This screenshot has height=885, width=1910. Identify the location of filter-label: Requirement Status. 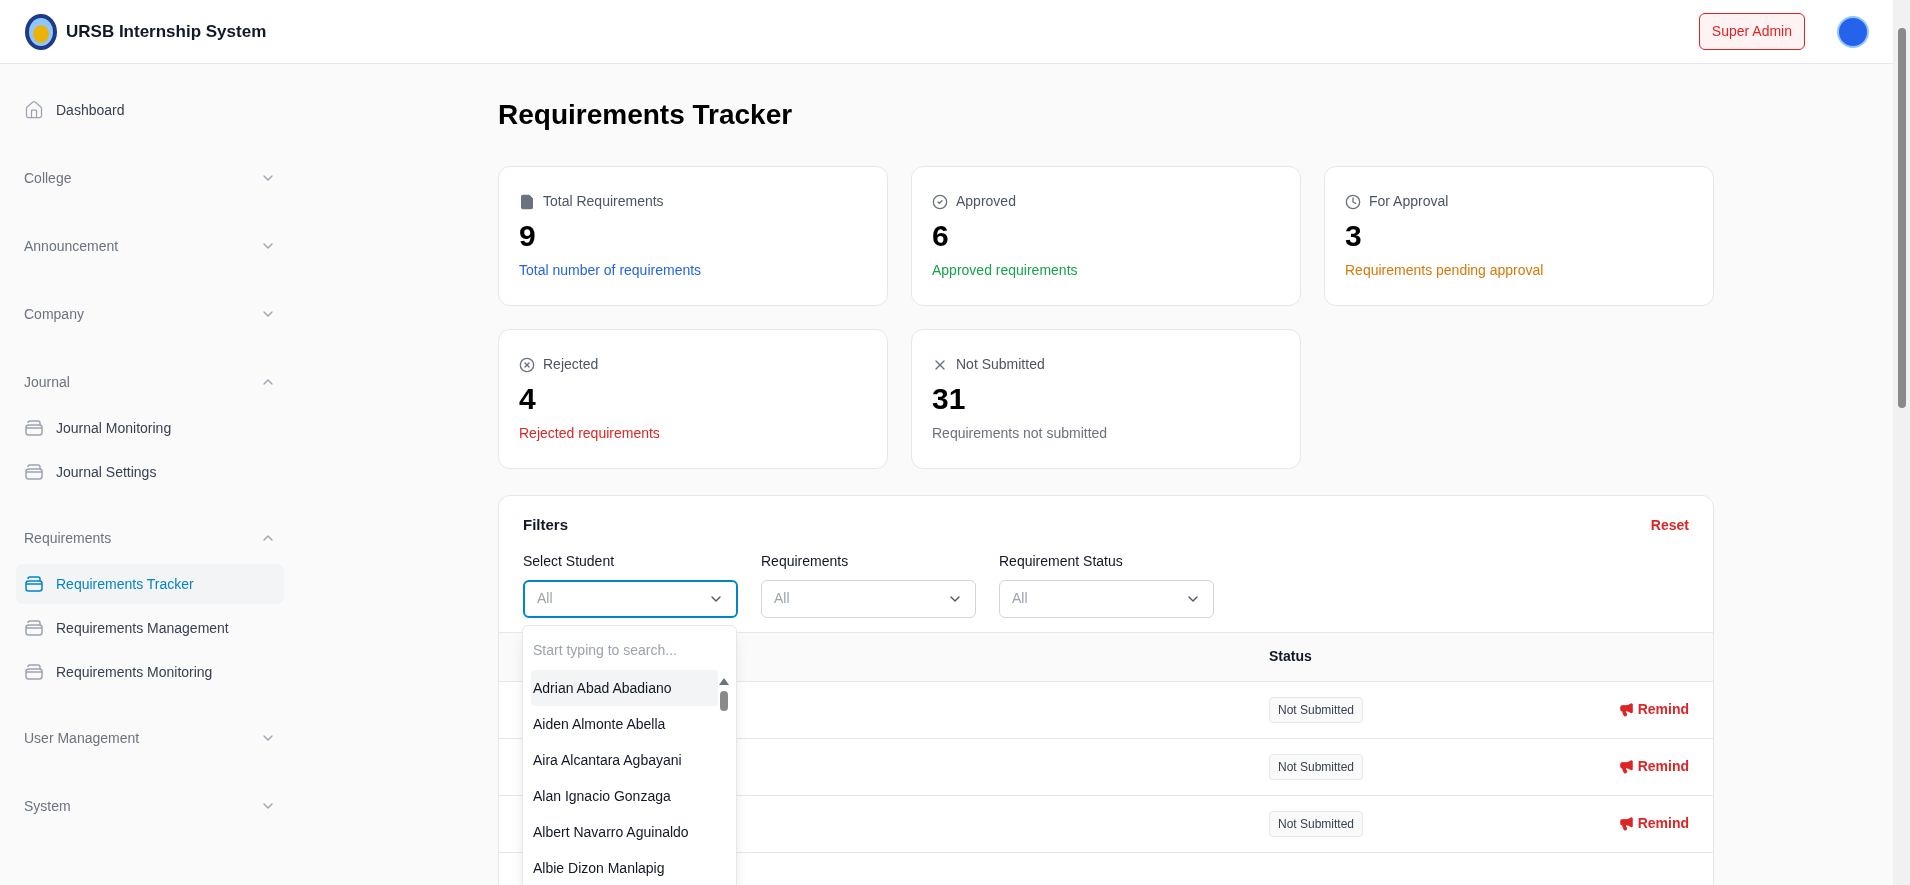
(1061, 561).